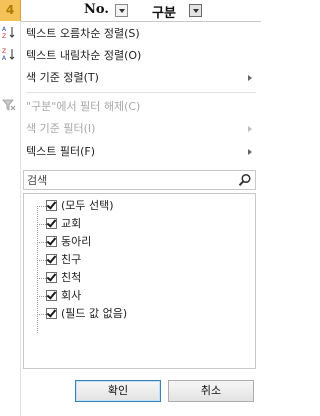  Describe the element at coordinates (87, 205) in the screenshot. I see `list-item-label: (모두 선택)` at that location.